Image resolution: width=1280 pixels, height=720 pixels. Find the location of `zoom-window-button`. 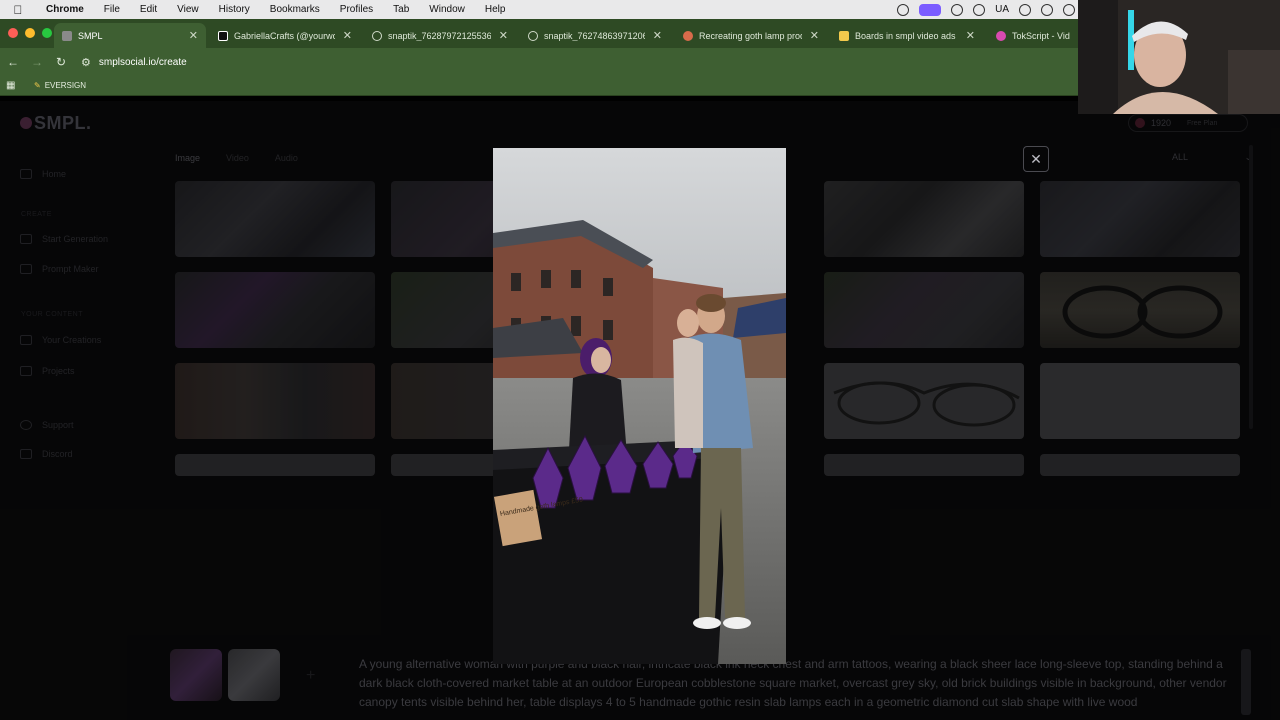

zoom-window-button is located at coordinates (47, 33).